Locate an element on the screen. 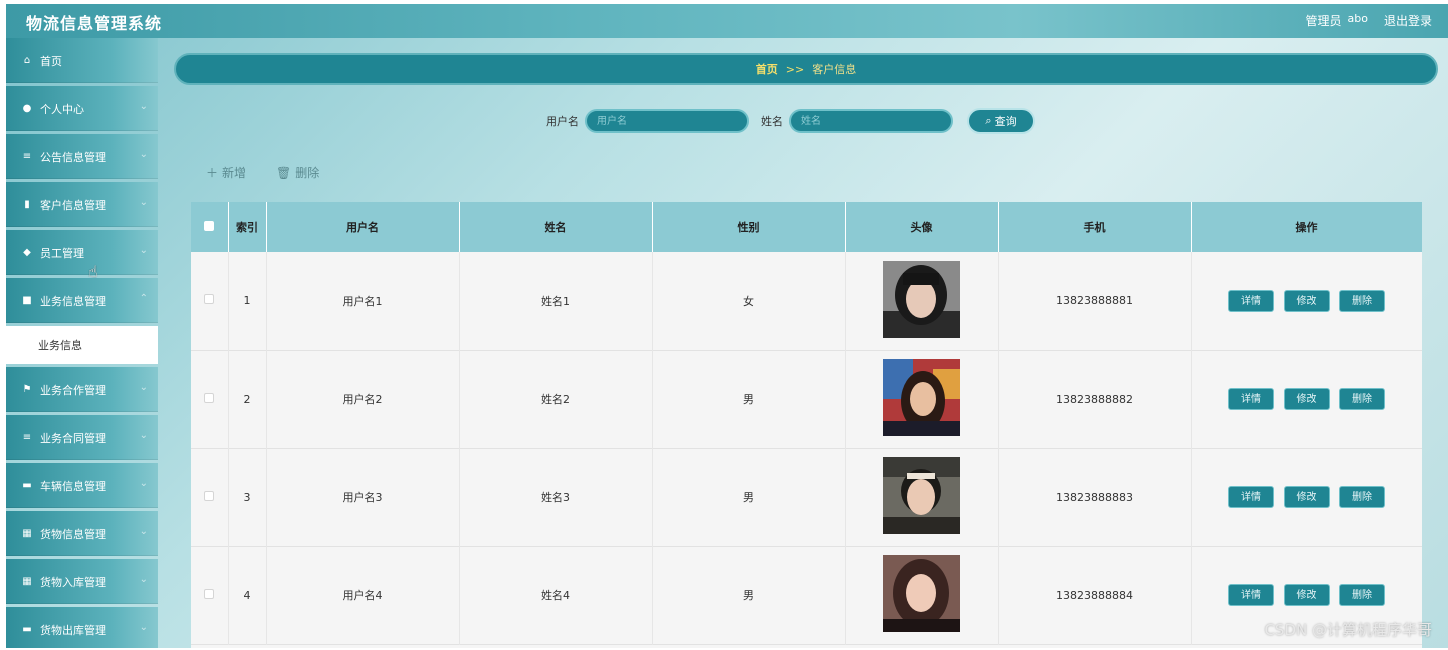 This screenshot has width=1448, height=650. cell-phone: 13823888883 is located at coordinates (1095, 497).